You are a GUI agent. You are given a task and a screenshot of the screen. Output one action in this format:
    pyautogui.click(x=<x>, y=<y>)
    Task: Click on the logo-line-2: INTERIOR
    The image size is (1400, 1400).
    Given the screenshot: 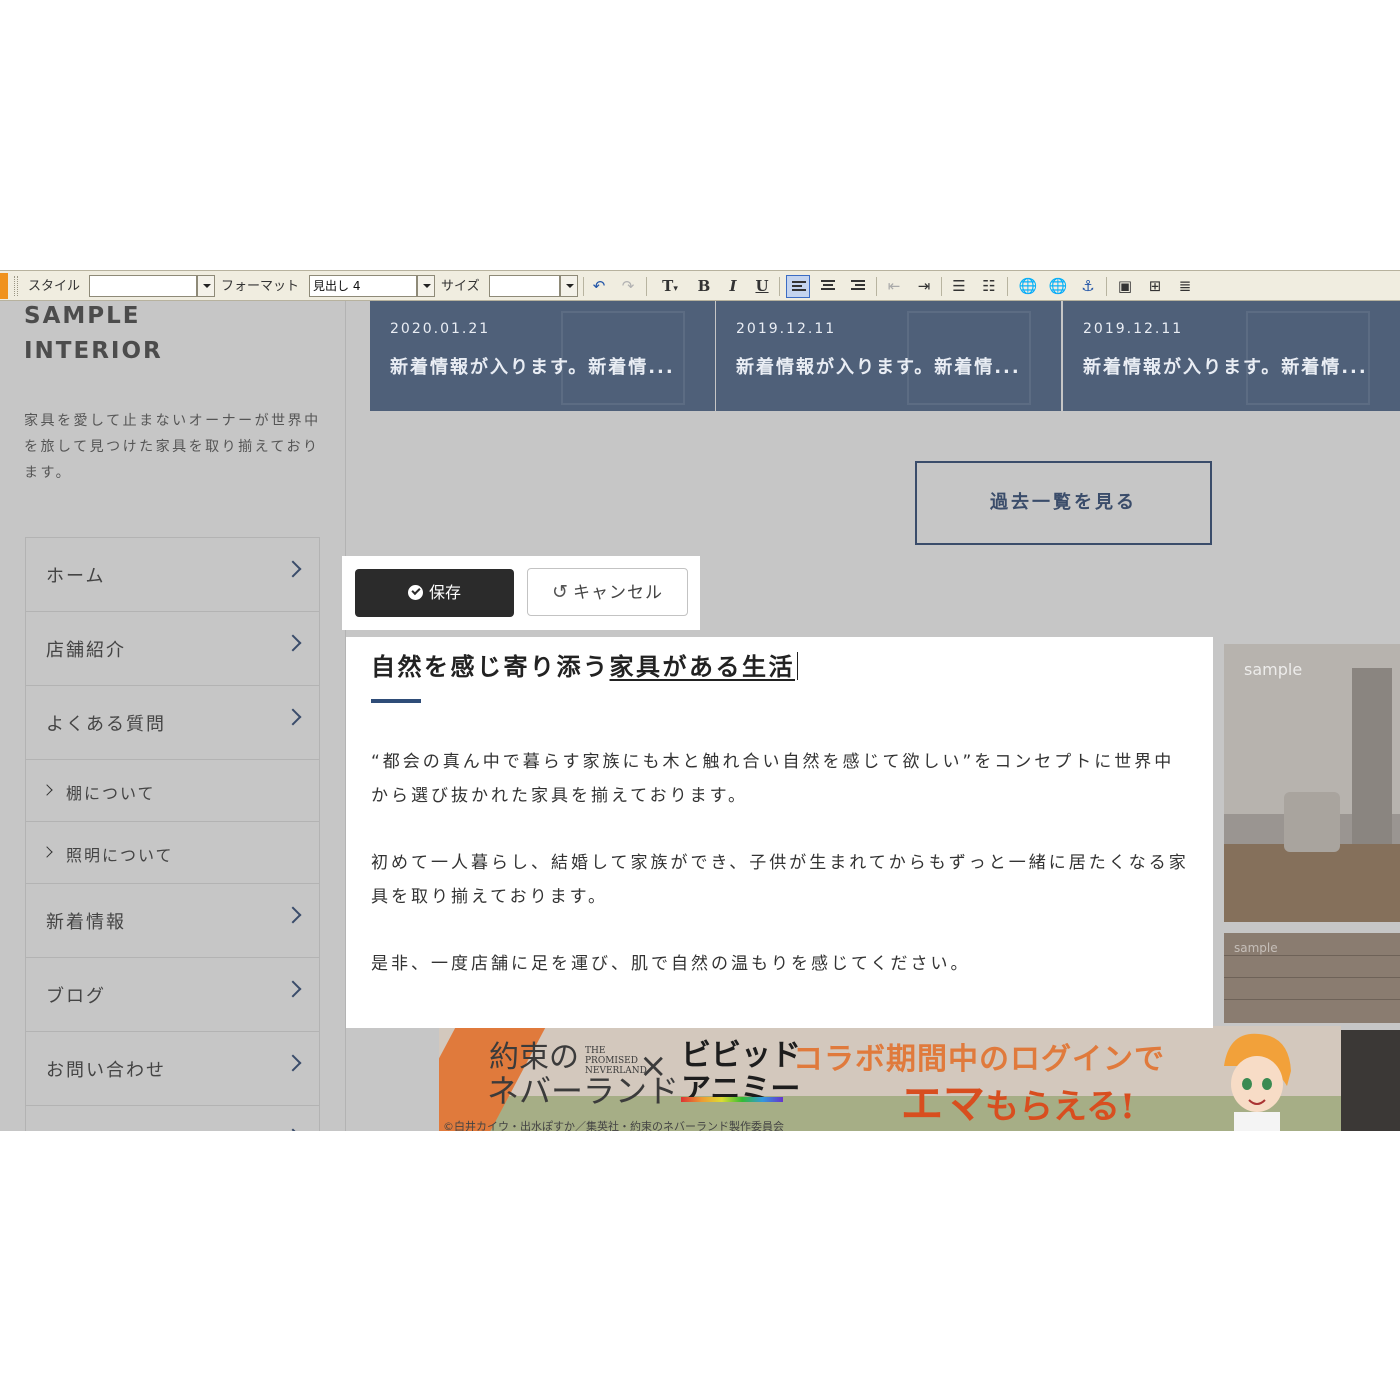 What is the action you would take?
    pyautogui.click(x=93, y=351)
    